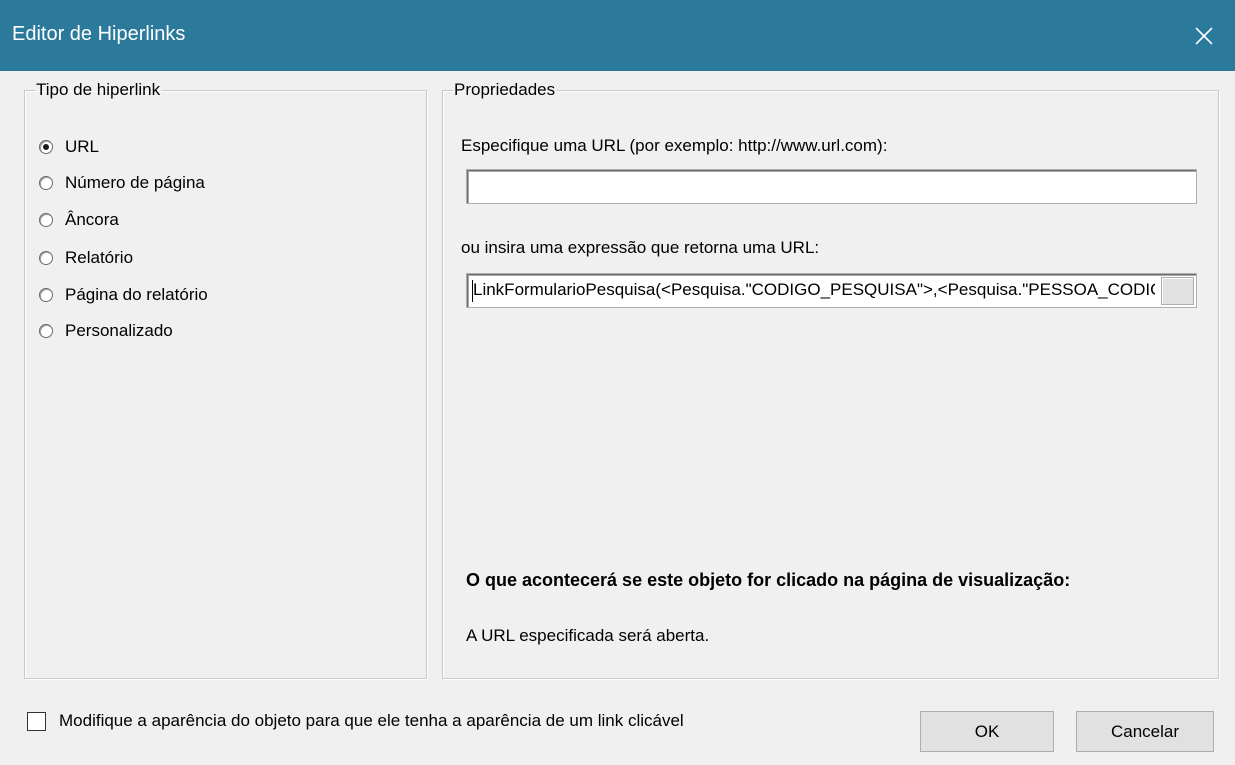  I want to click on window-title: Editor de Hiperlinks, so click(99, 34).